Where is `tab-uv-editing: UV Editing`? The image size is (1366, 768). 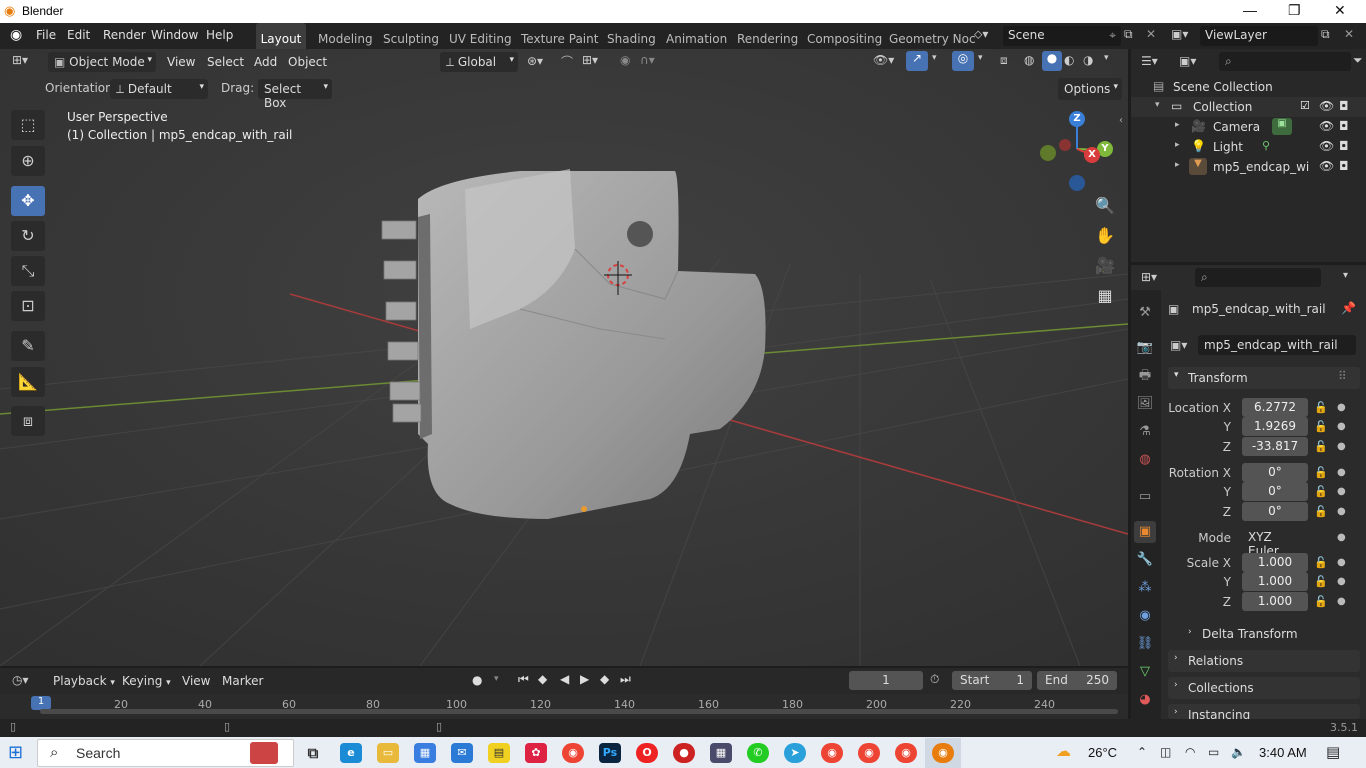 tab-uv-editing: UV Editing is located at coordinates (480, 36).